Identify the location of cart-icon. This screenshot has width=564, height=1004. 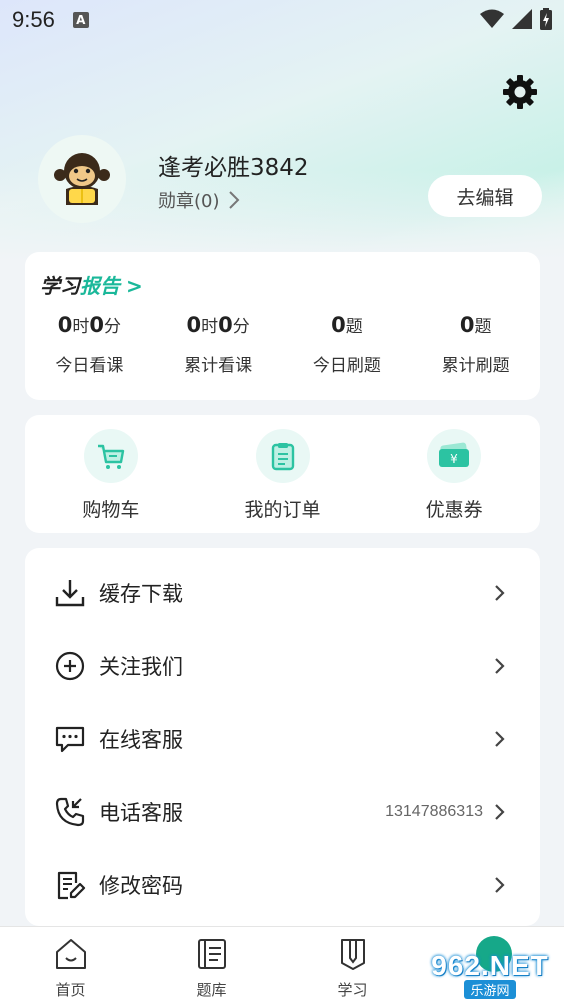
(111, 456).